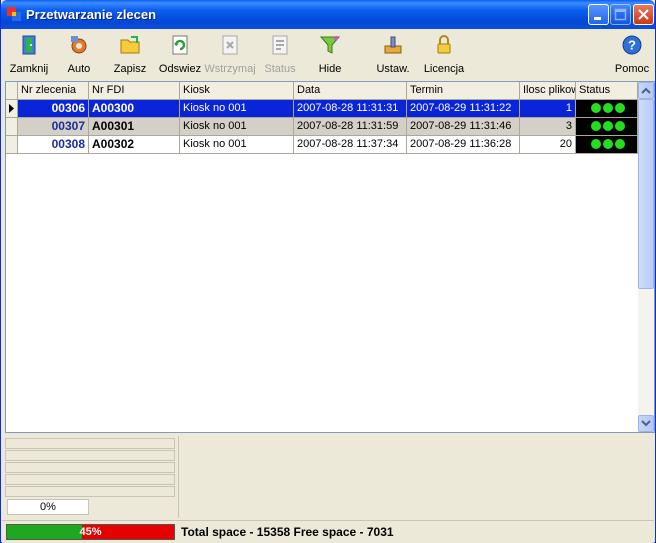  I want to click on save-button: Zapisz, so click(130, 54).